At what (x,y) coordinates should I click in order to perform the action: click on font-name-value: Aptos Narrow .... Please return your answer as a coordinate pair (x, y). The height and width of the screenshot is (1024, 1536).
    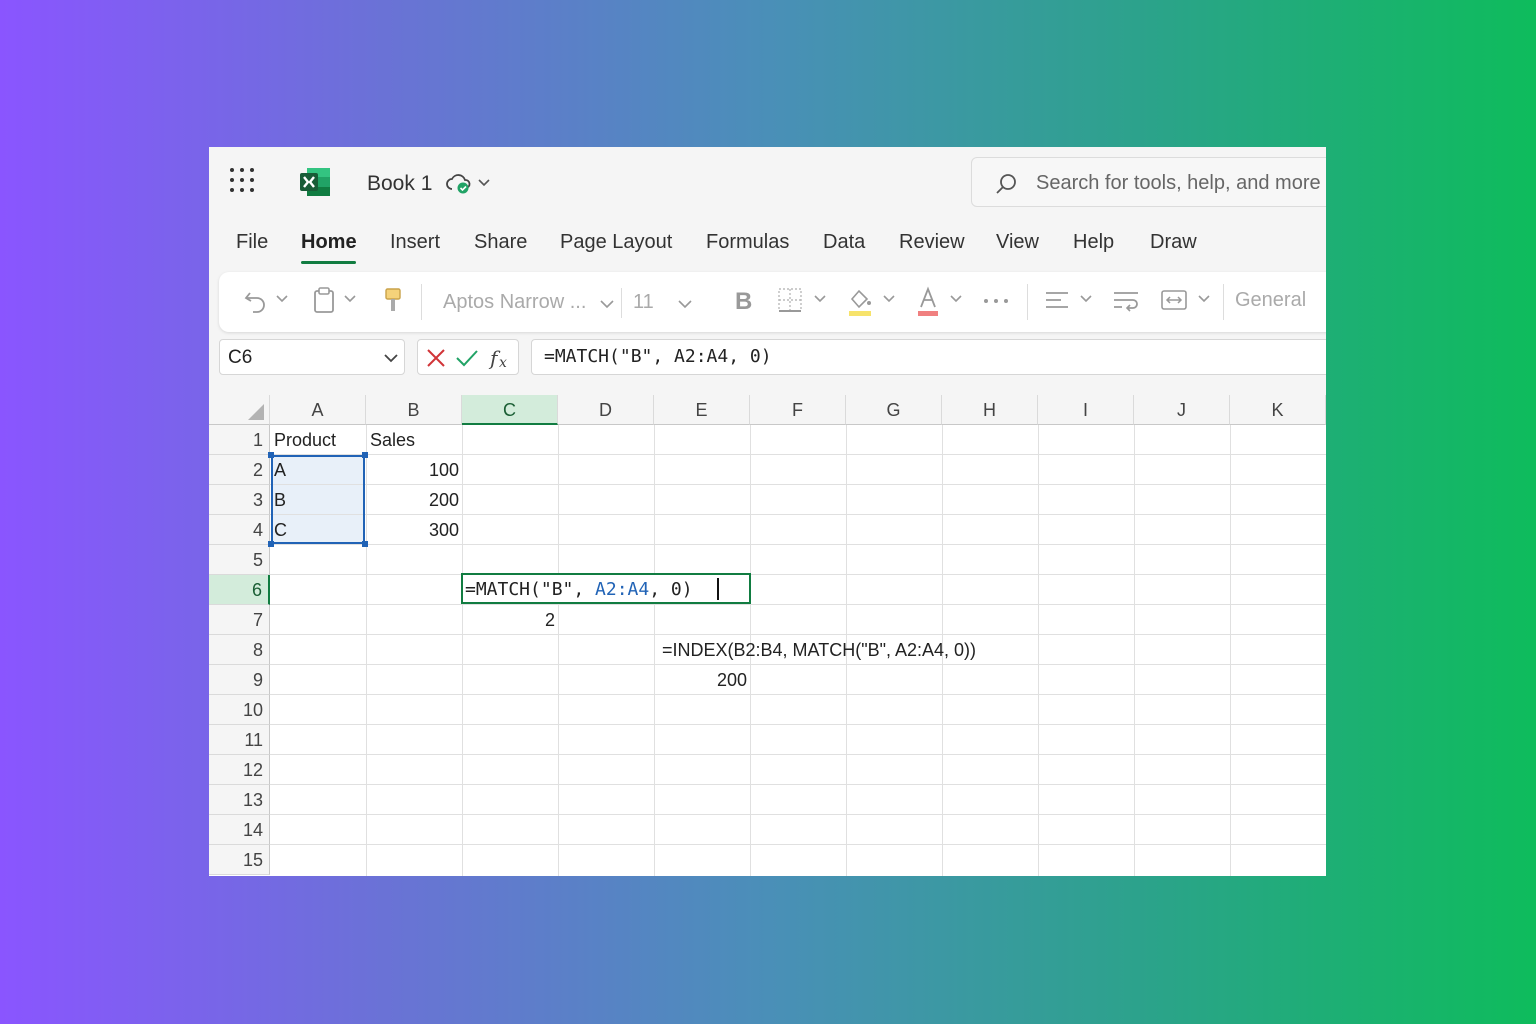
    Looking at the image, I should click on (515, 302).